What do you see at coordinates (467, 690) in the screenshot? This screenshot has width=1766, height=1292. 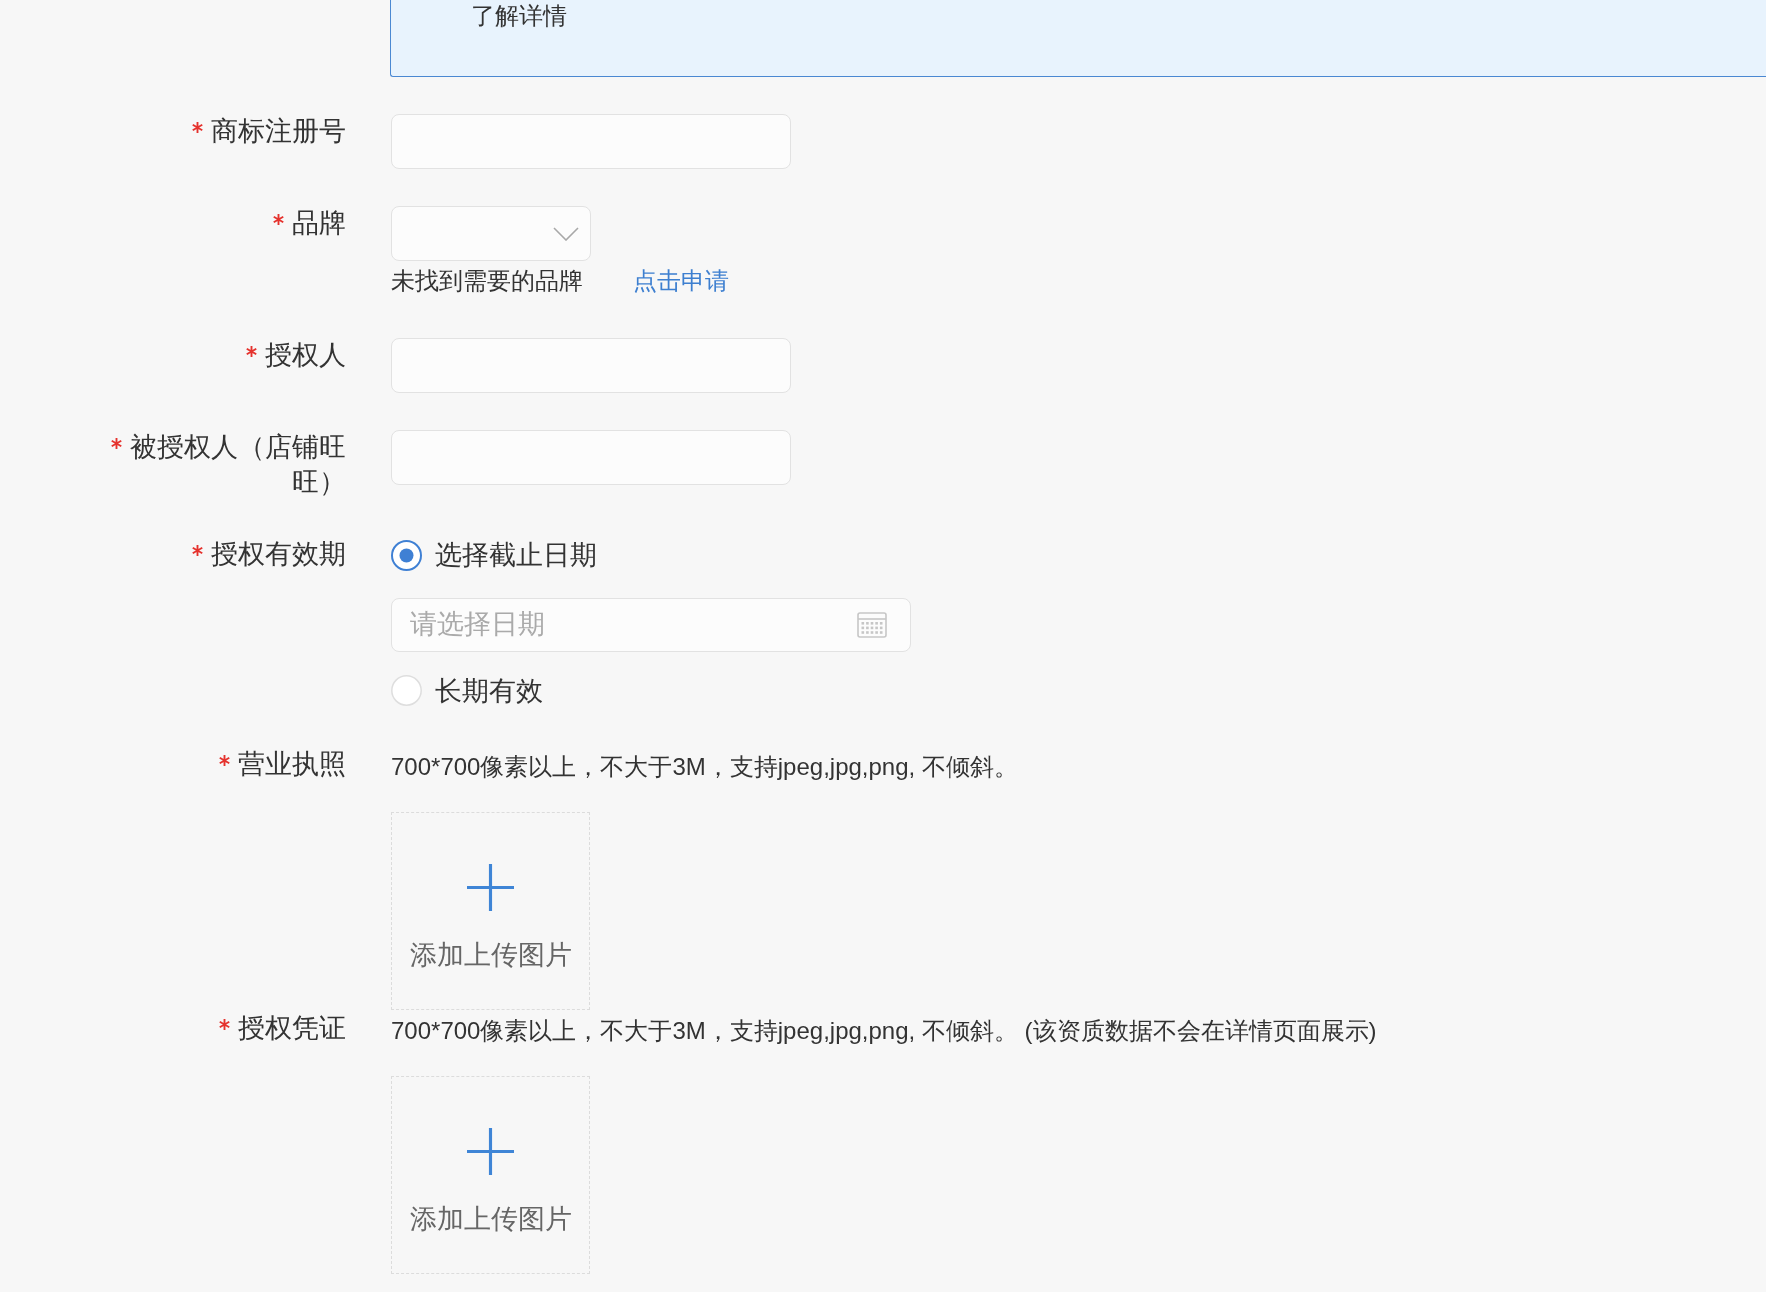 I see `radio-option: 长期有效` at bounding box center [467, 690].